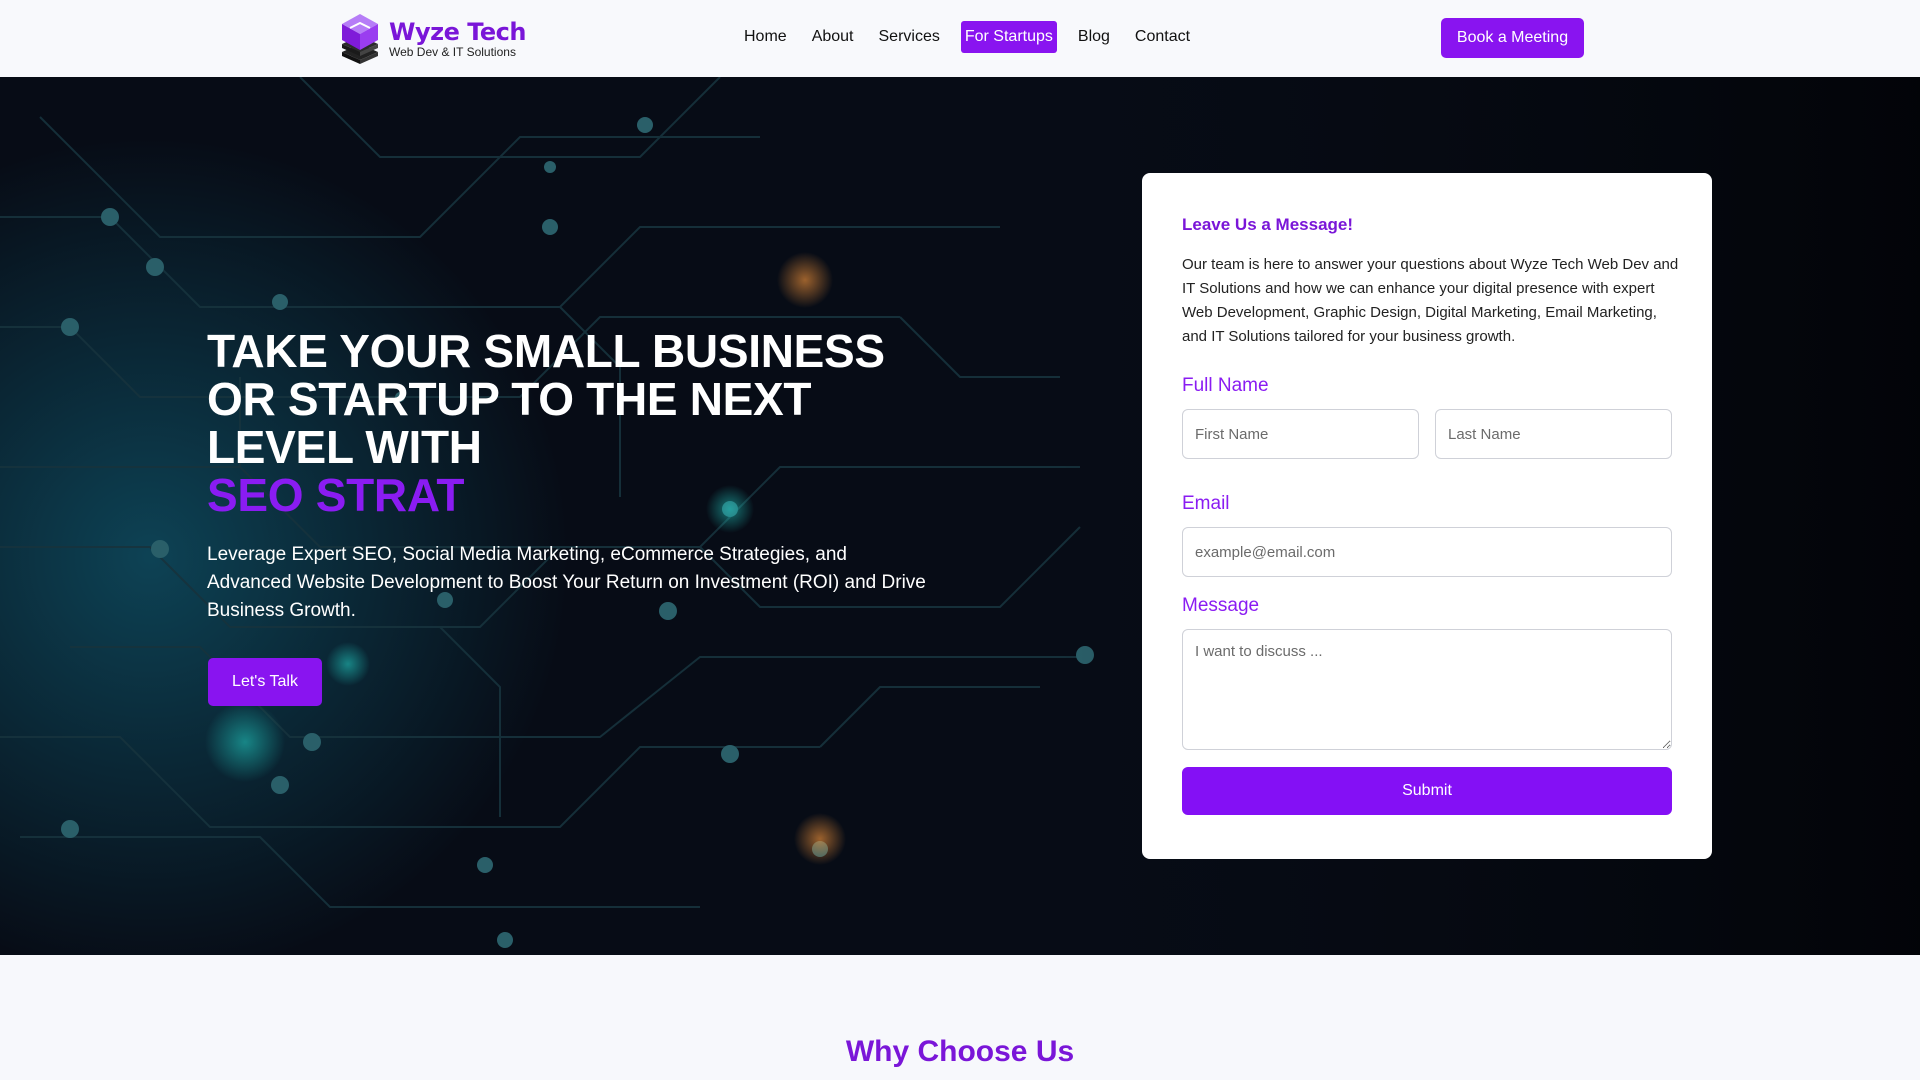 This screenshot has height=1080, width=1920. Describe the element at coordinates (1512, 38) in the screenshot. I see `book-meeting-button: Book a Meeting` at that location.